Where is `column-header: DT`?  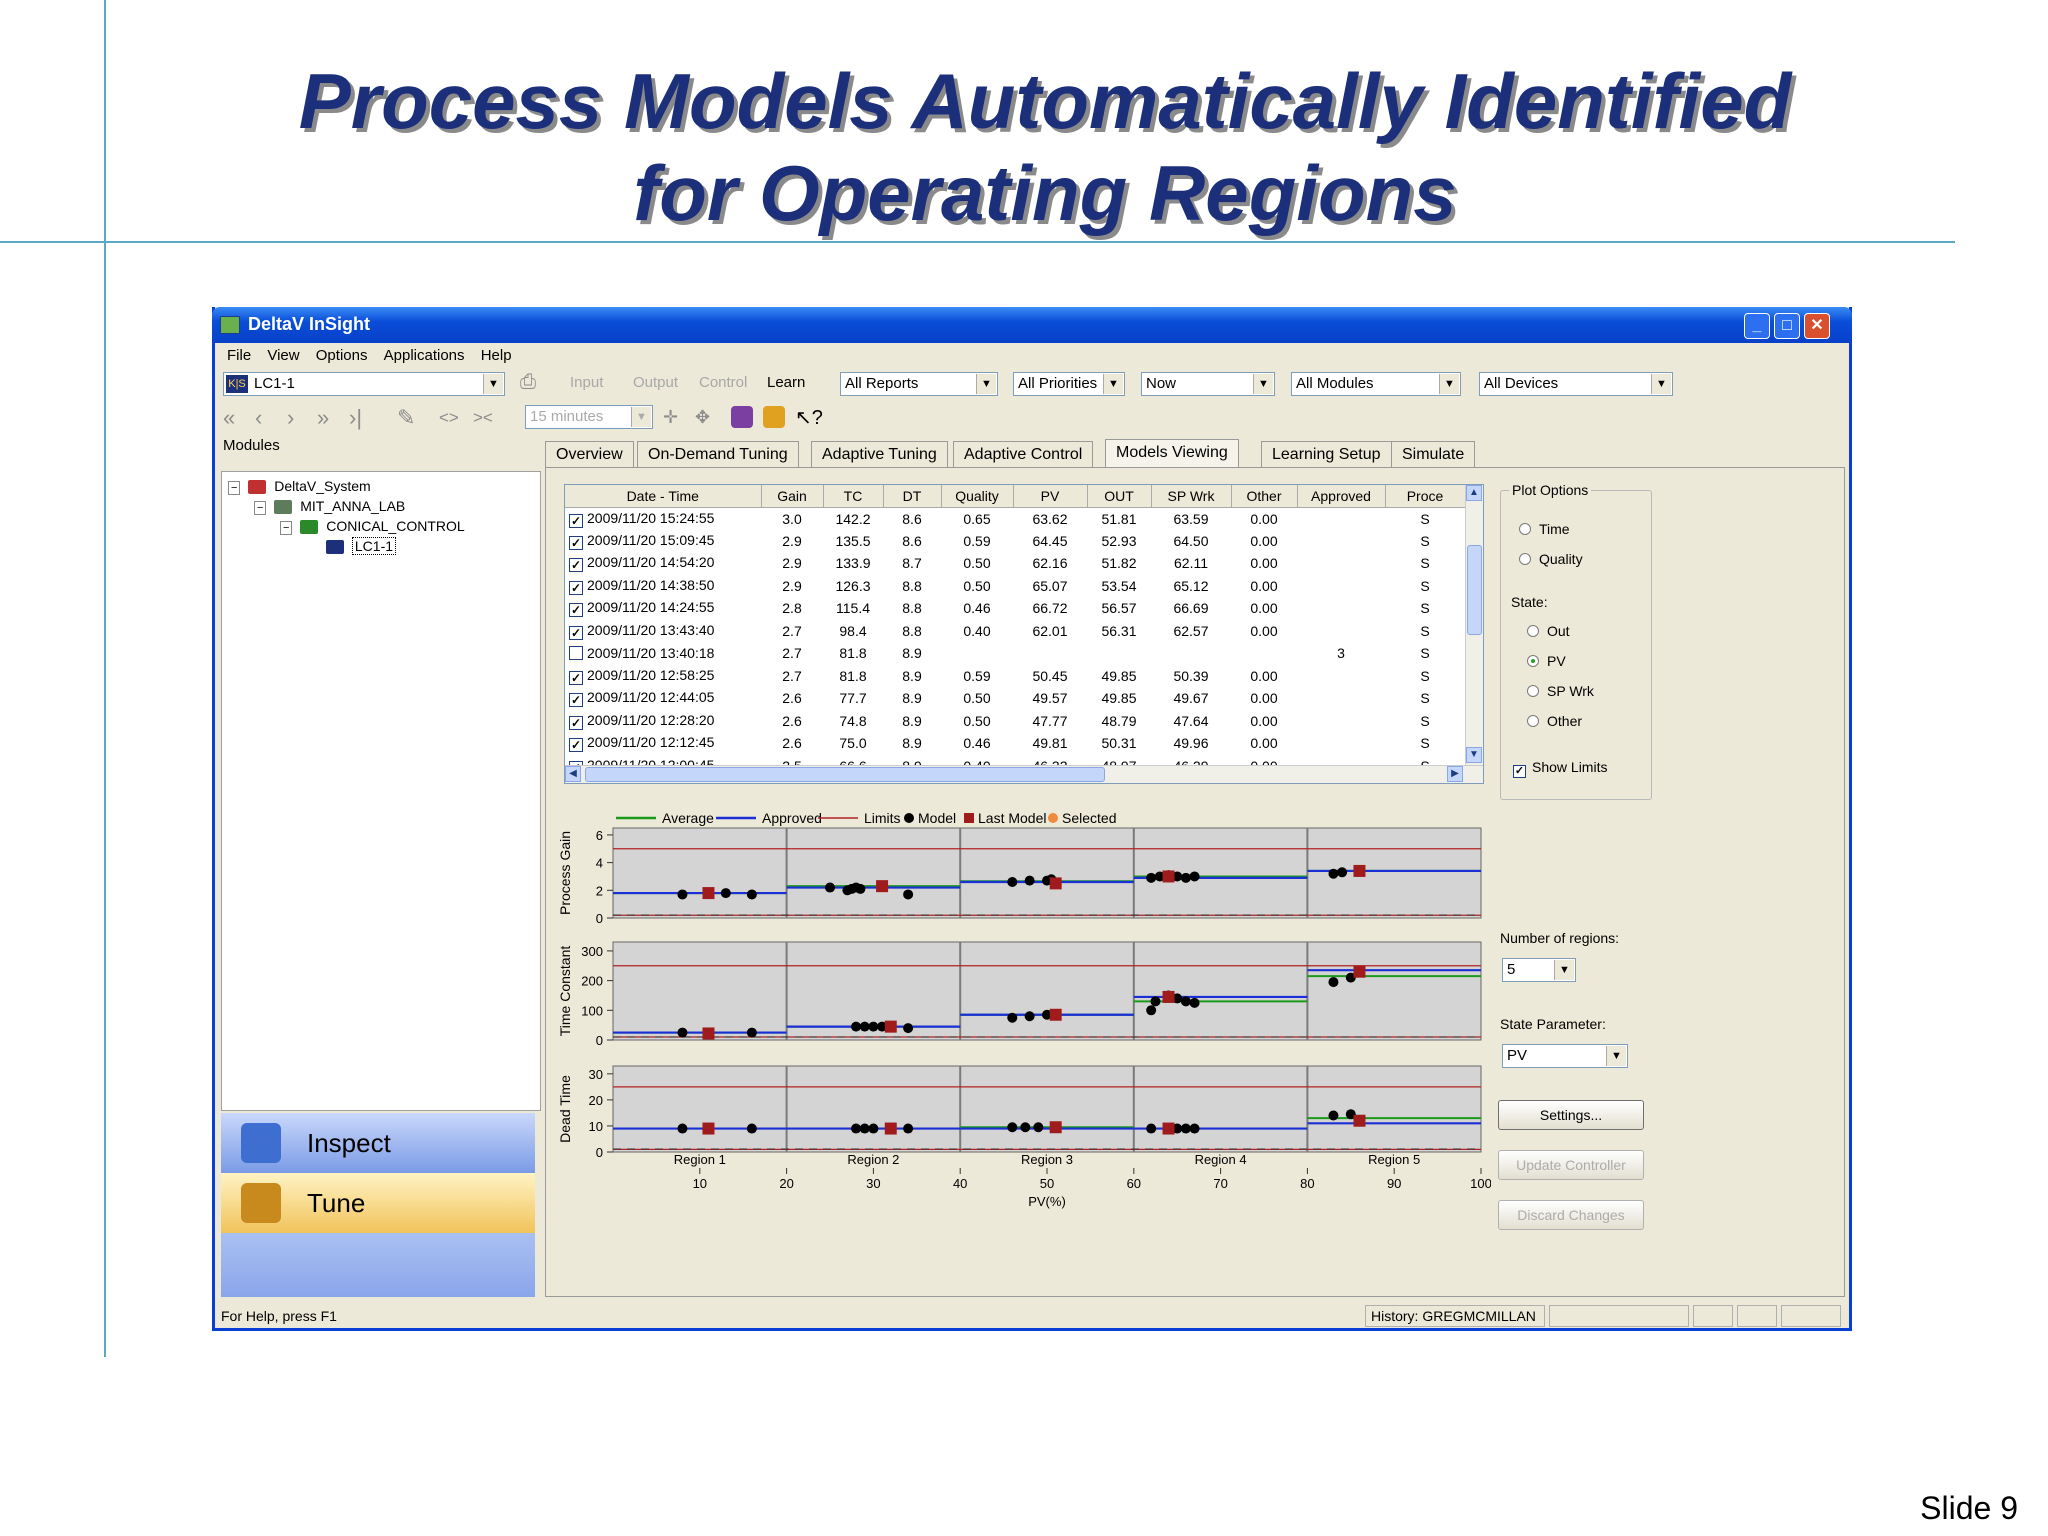 column-header: DT is located at coordinates (912, 496).